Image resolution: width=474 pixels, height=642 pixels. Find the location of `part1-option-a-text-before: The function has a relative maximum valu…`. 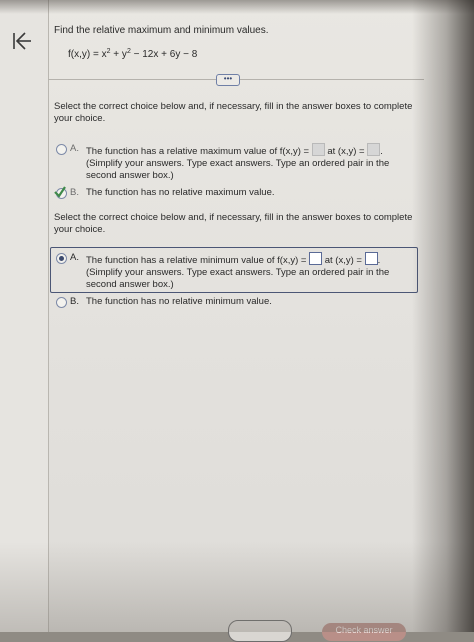

part1-option-a-text-before: The function has a relative maximum valu… is located at coordinates (198, 151).